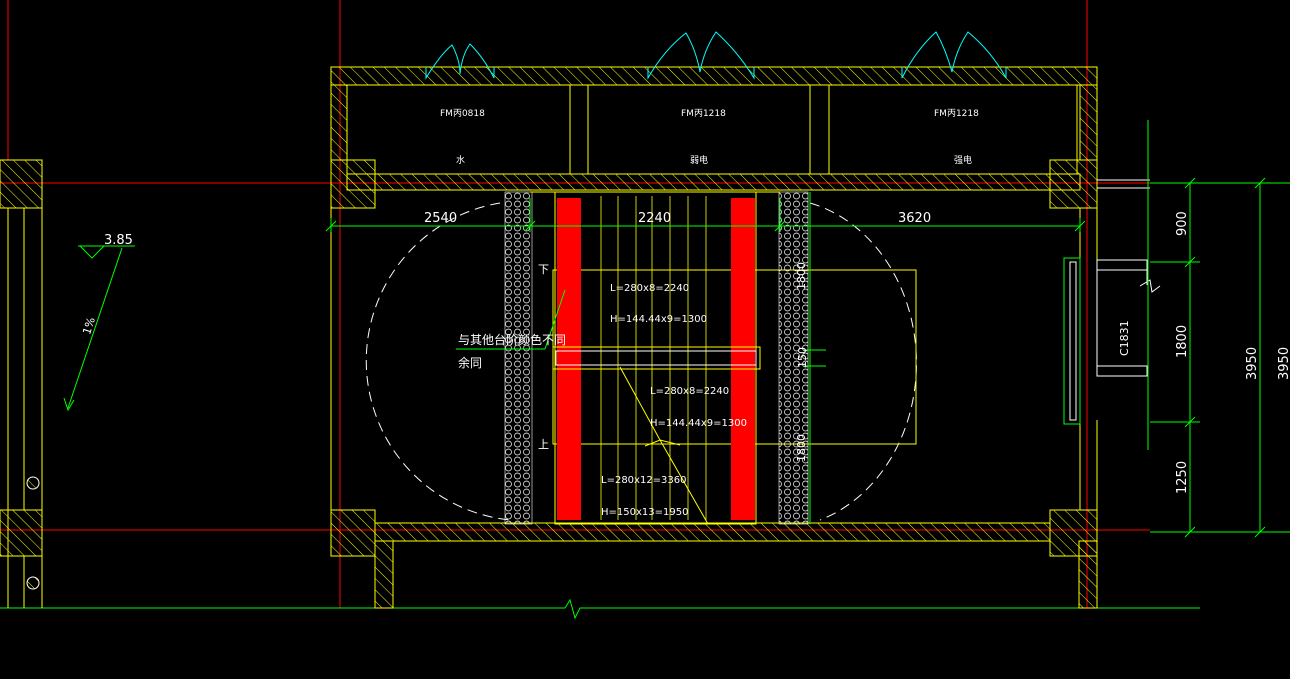 The image size is (1290, 679). I want to click on upper-flight-length: L=280x8=2240, so click(649, 288).